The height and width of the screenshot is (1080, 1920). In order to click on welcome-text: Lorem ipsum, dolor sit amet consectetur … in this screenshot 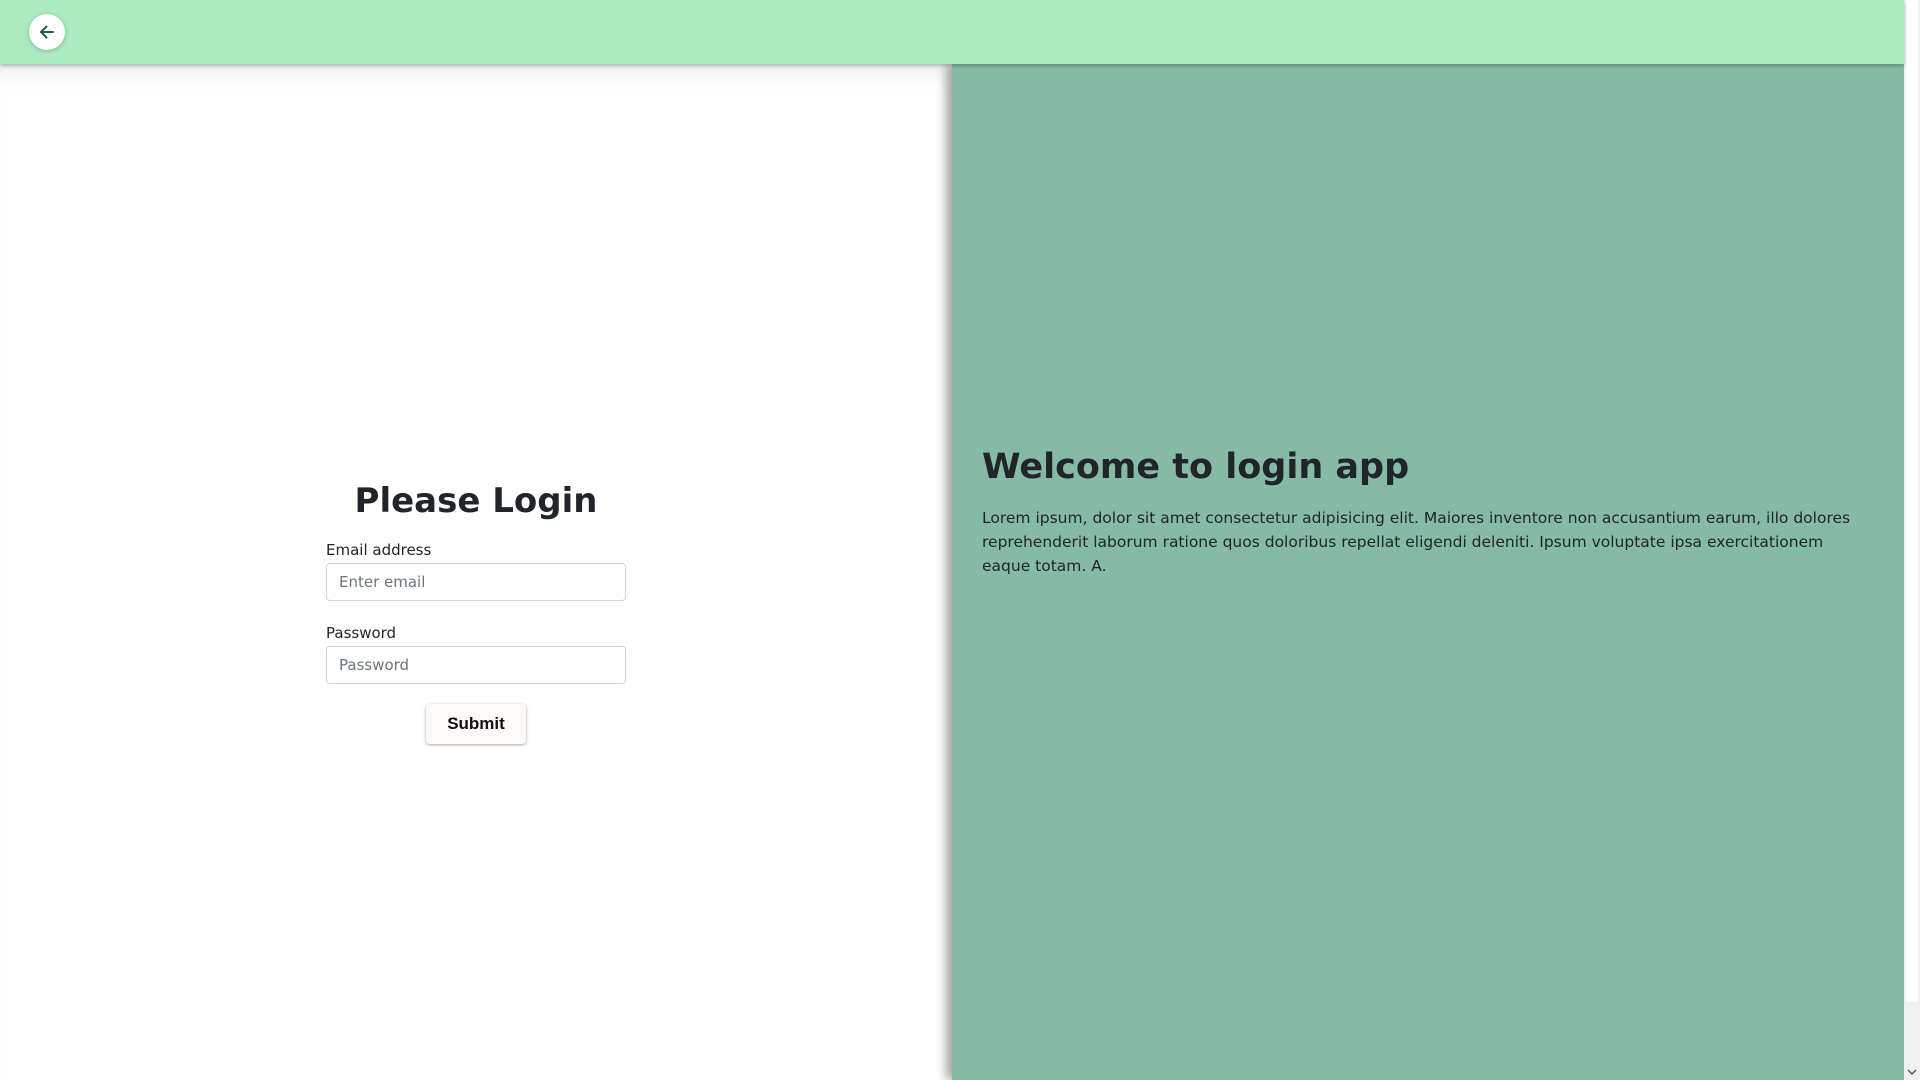, I will do `click(1416, 542)`.